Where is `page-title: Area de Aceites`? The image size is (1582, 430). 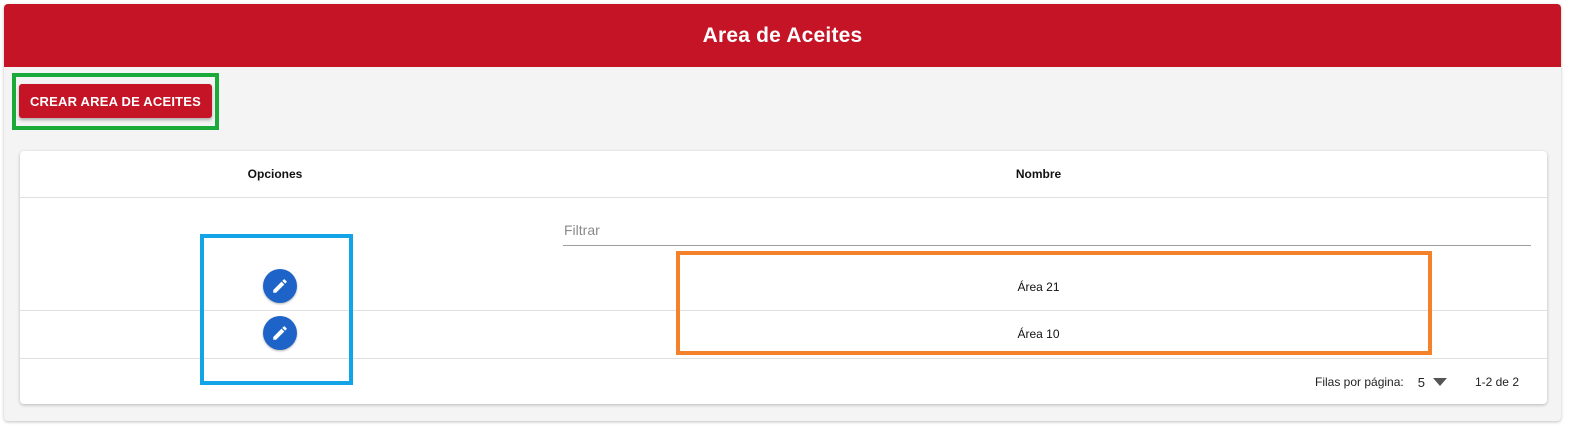
page-title: Area de Aceites is located at coordinates (782, 35).